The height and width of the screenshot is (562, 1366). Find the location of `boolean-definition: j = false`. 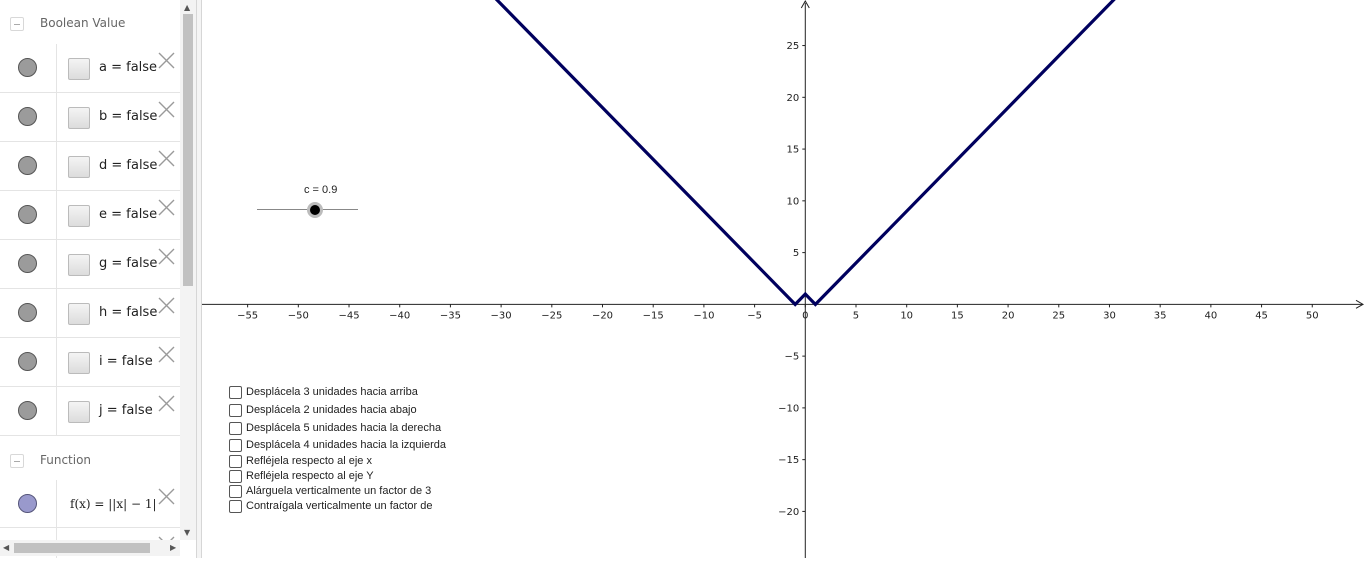

boolean-definition: j = false is located at coordinates (126, 410).